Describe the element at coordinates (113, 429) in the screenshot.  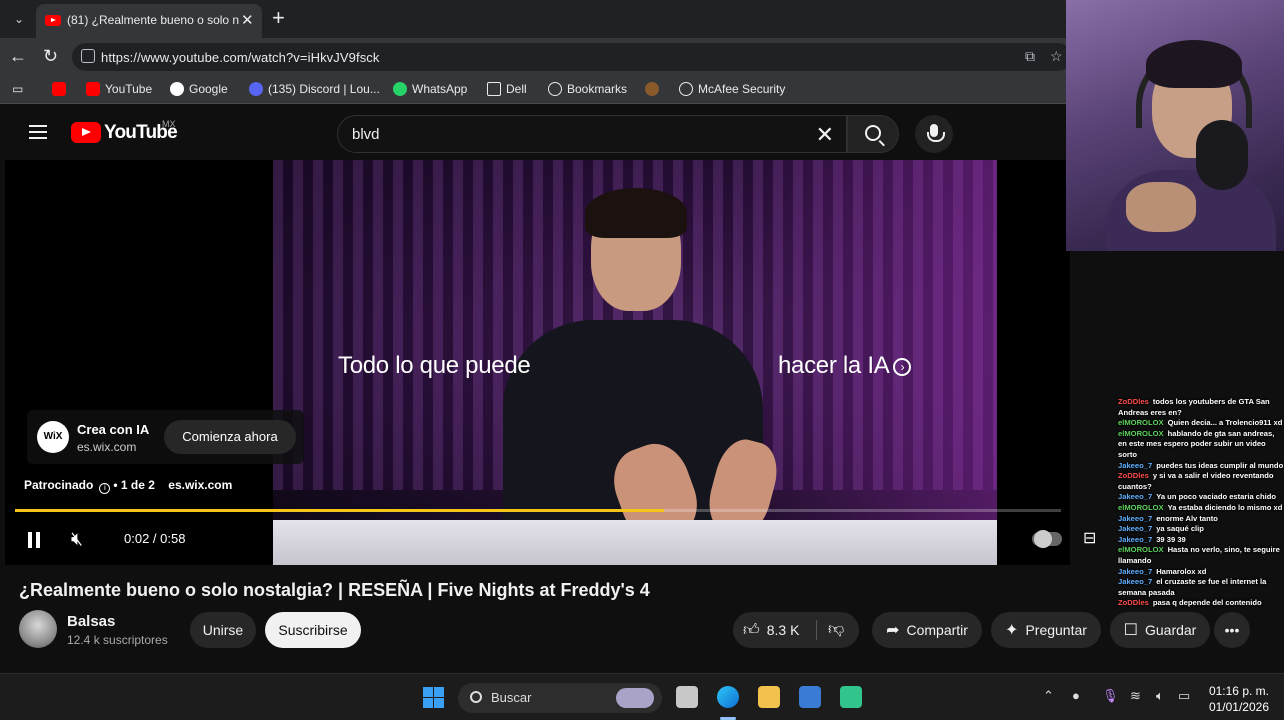
I see `ad-title: Crea con IA` at that location.